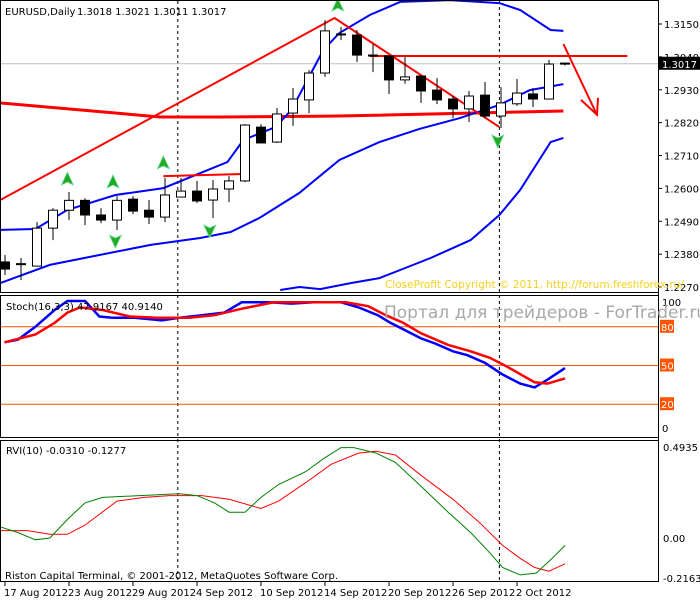 This screenshot has height=600, width=700. Describe the element at coordinates (543, 593) in the screenshot. I see `date-tick-label: 2 Oct 2012` at that location.